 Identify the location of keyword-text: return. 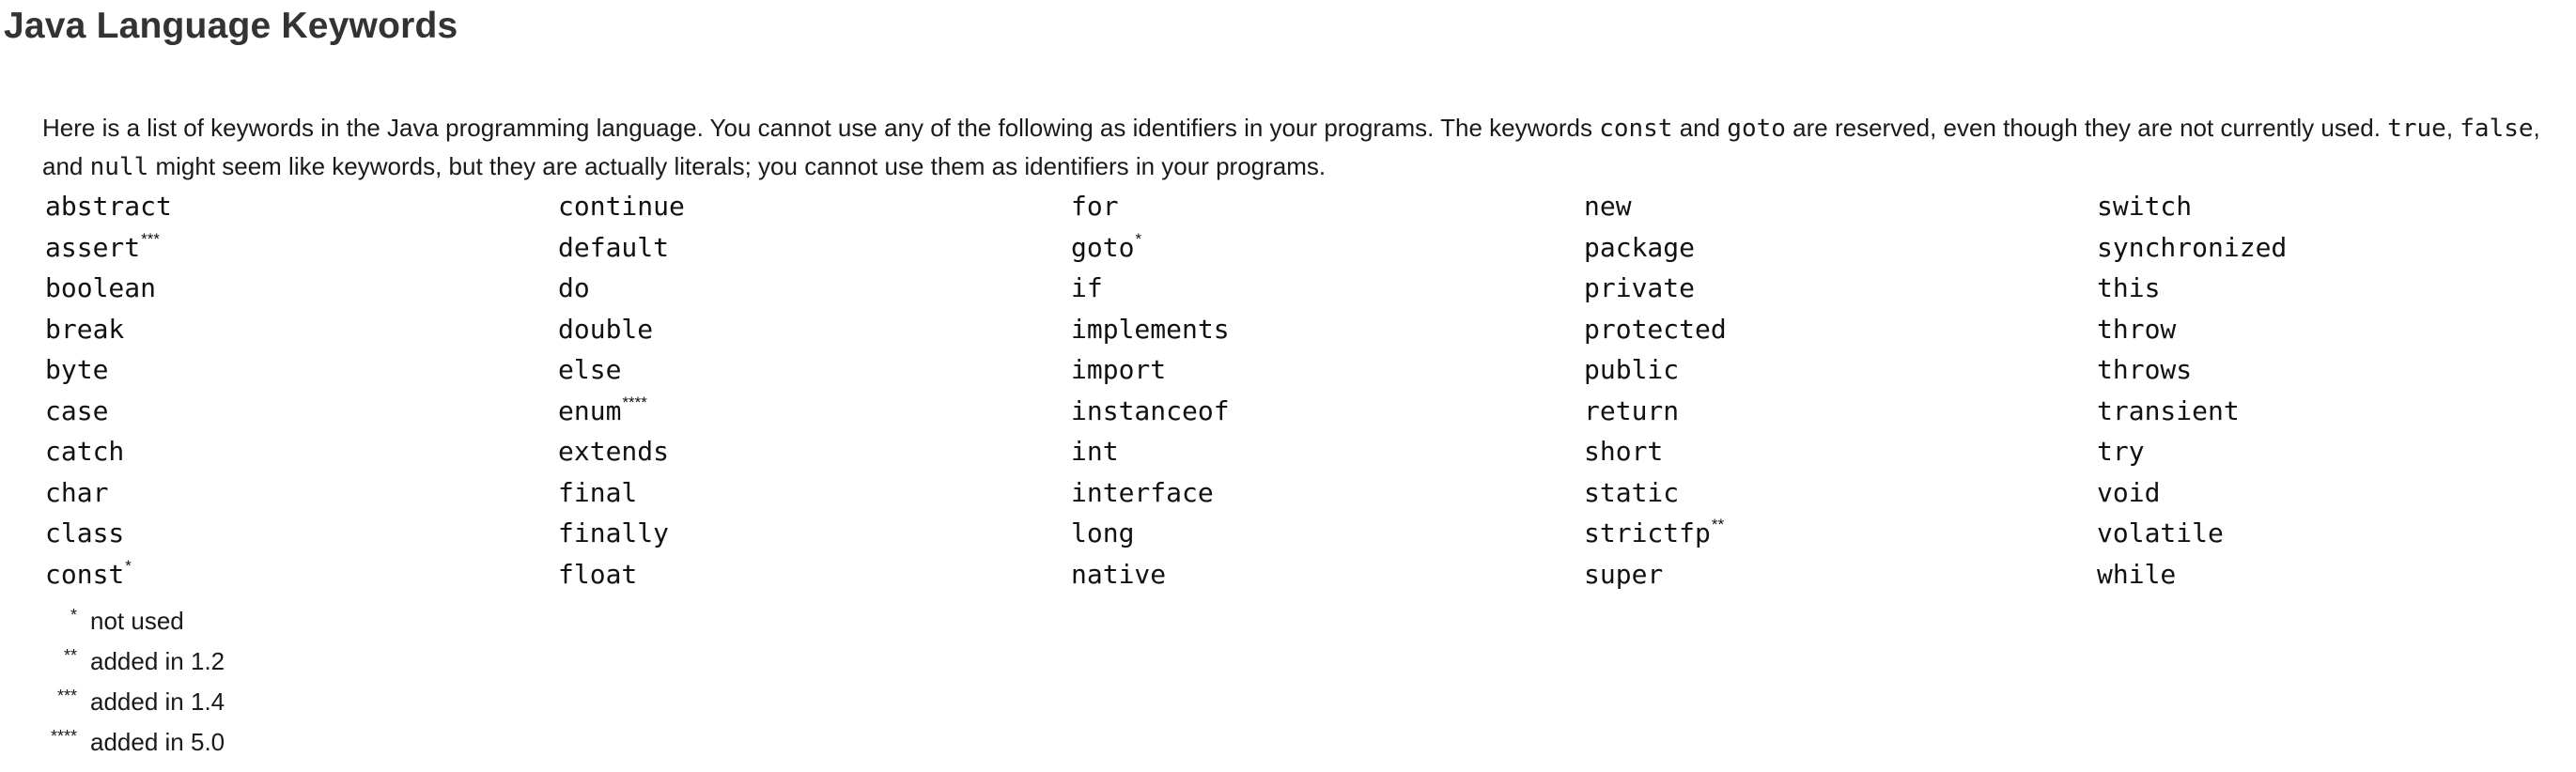
(1632, 410).